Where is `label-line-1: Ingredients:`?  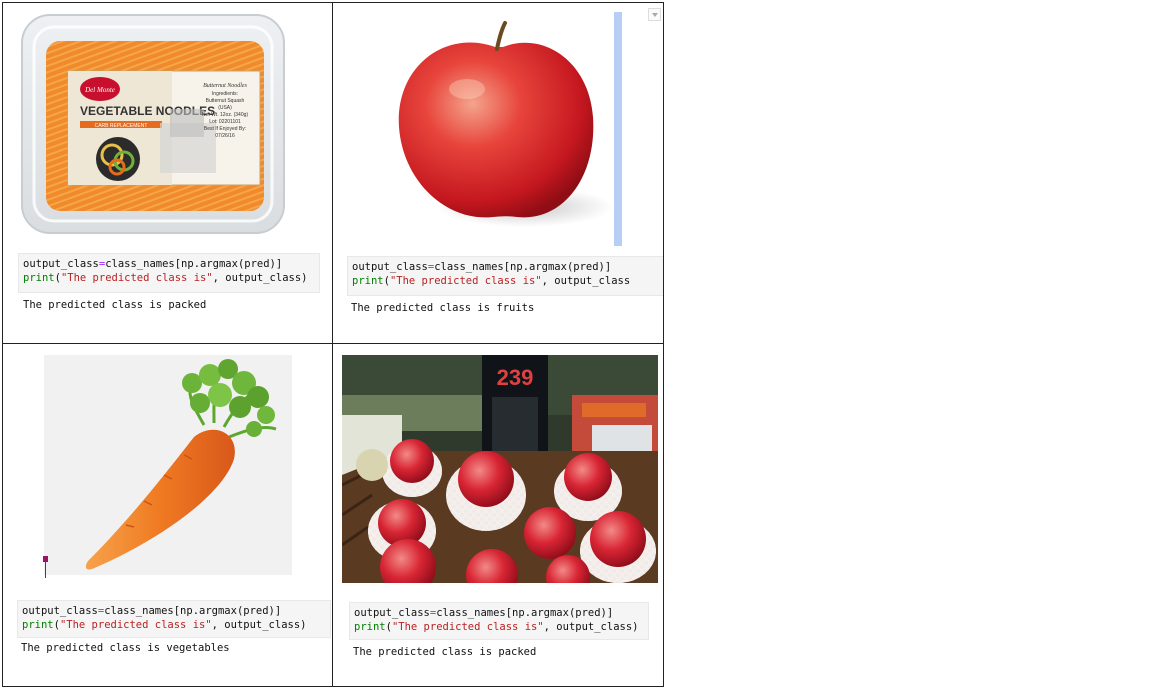 label-line-1: Ingredients: is located at coordinates (225, 94).